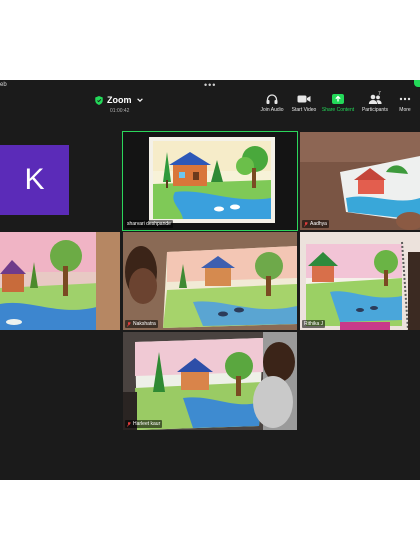  What do you see at coordinates (417, 83) in the screenshot?
I see `status-indicator` at bounding box center [417, 83].